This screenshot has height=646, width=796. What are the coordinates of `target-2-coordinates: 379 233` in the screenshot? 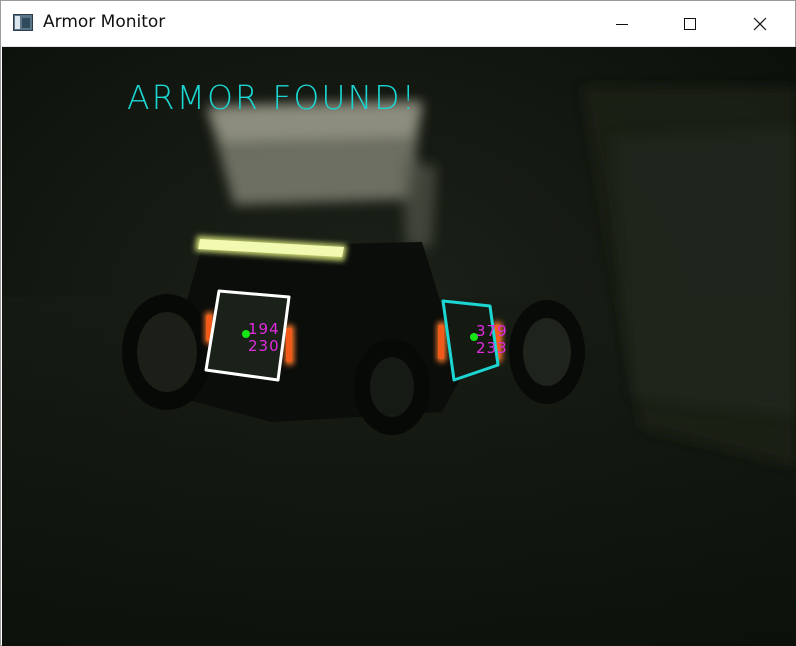 It's located at (492, 340).